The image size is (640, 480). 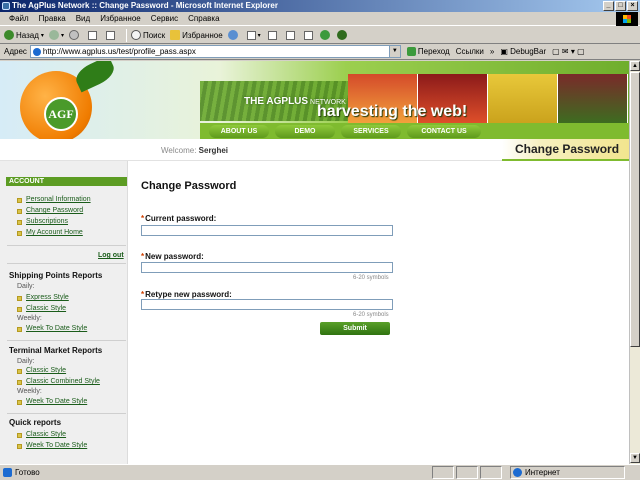 I want to click on history-button, so click(x=233, y=35).